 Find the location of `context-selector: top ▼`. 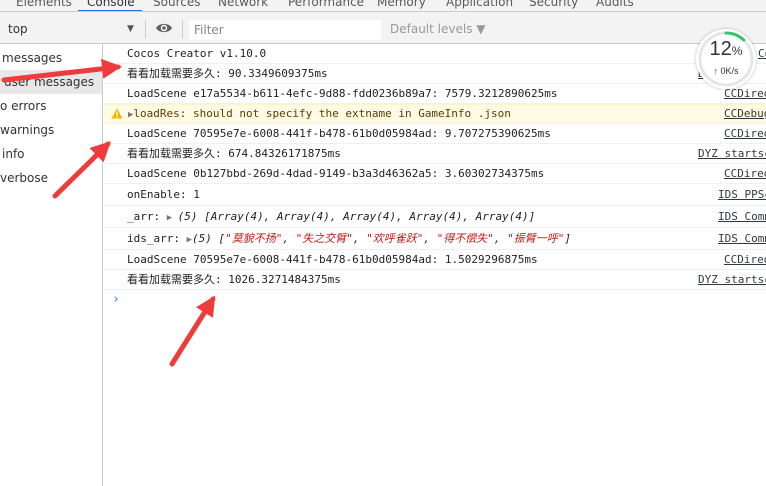

context-selector: top ▼ is located at coordinates (70, 29).